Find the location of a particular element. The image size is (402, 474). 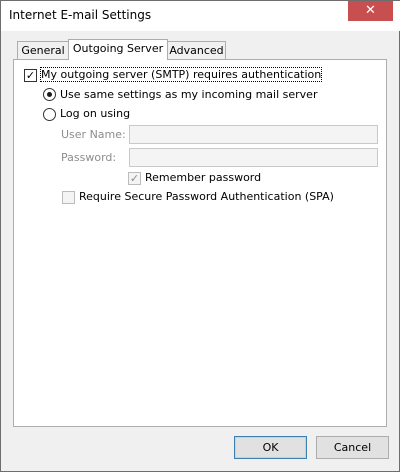

tab-general-label: General is located at coordinates (43, 50).